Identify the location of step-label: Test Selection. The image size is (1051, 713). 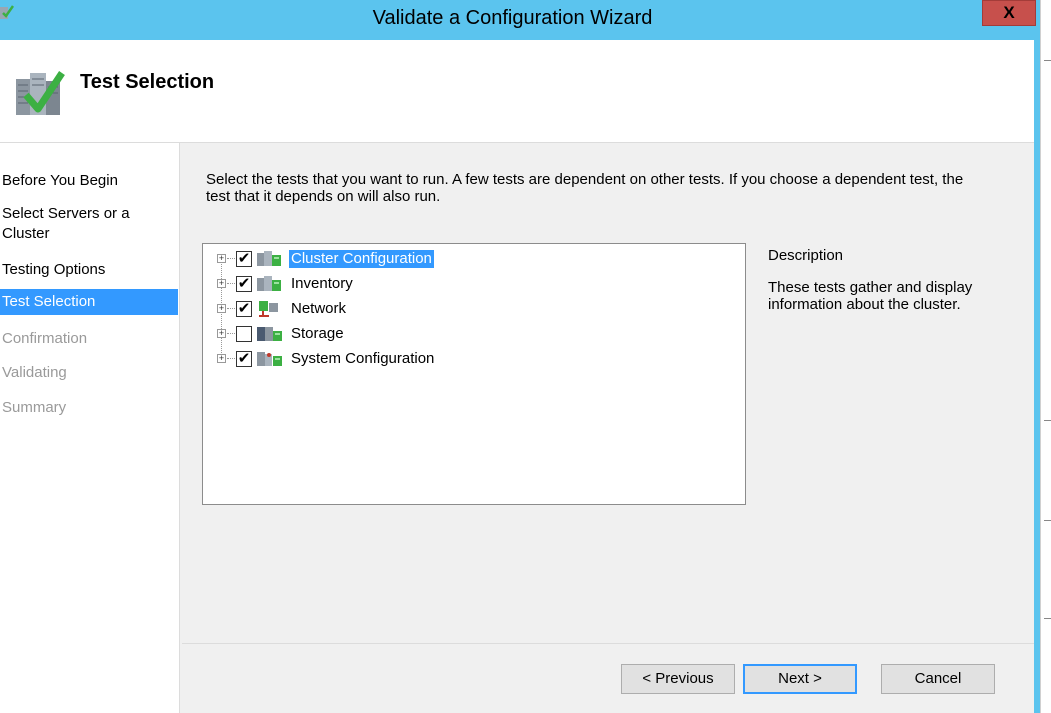
(49, 301).